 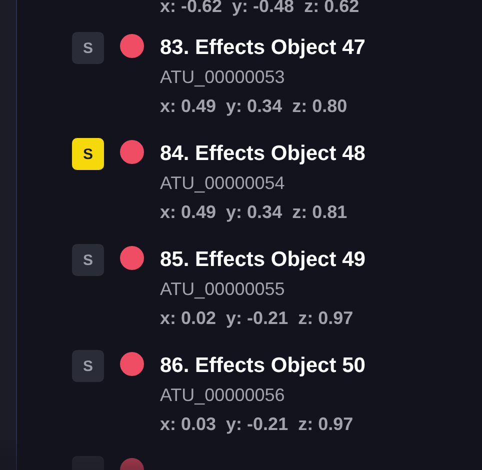 I want to click on object-title: 86. Effects Object 50, so click(x=263, y=366).